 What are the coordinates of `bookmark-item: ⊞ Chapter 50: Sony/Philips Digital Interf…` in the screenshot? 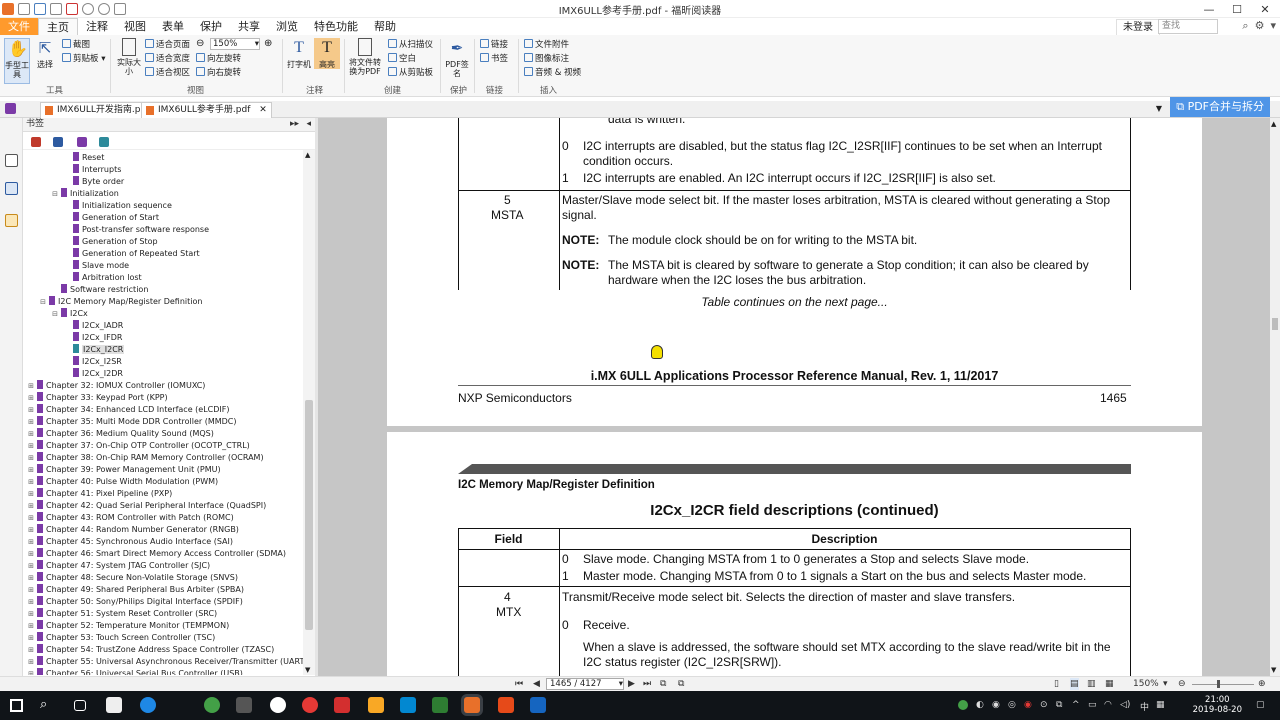 It's located at (135, 602).